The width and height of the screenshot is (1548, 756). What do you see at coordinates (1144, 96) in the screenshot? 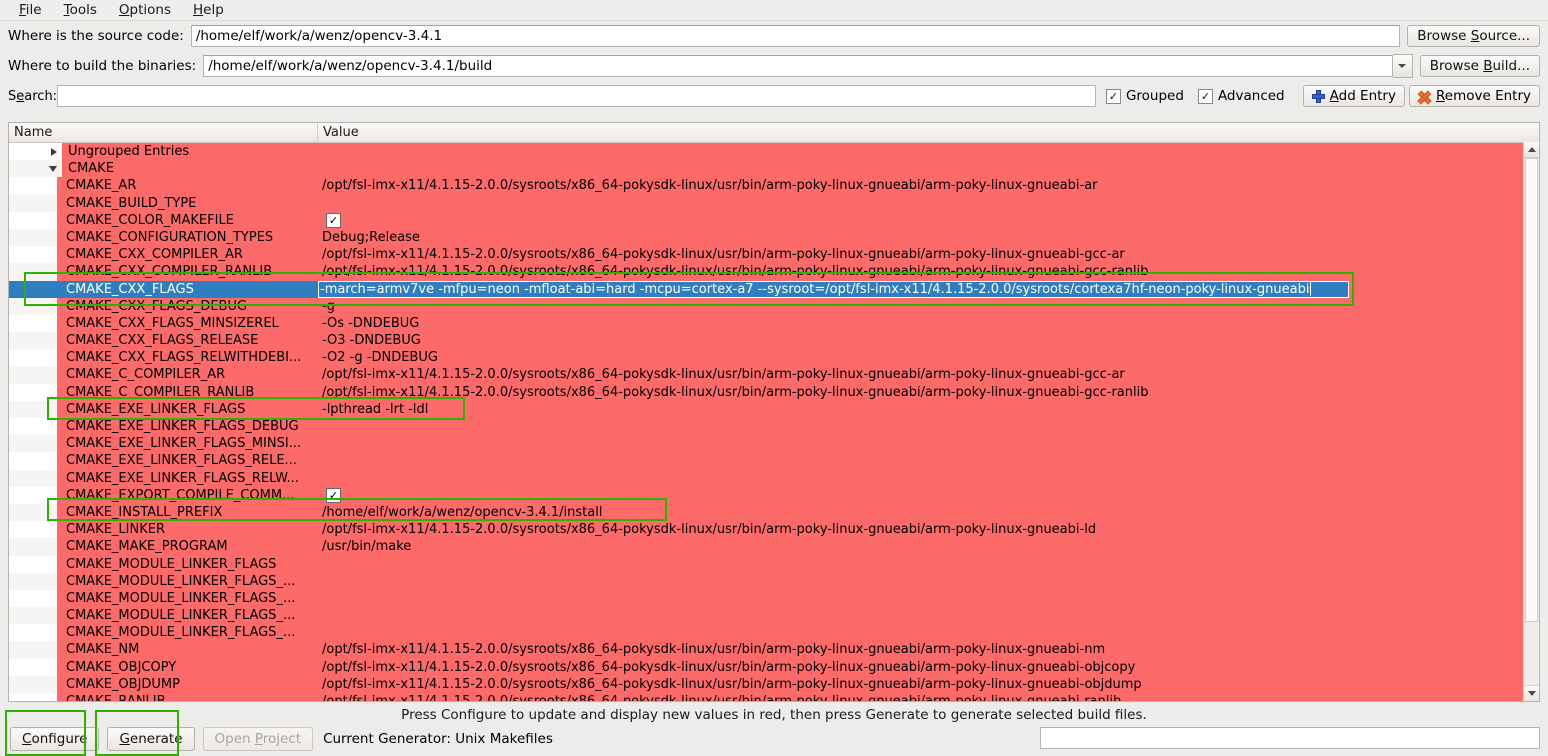
I see `grouped-checkbox: ✓ Grouped` at bounding box center [1144, 96].